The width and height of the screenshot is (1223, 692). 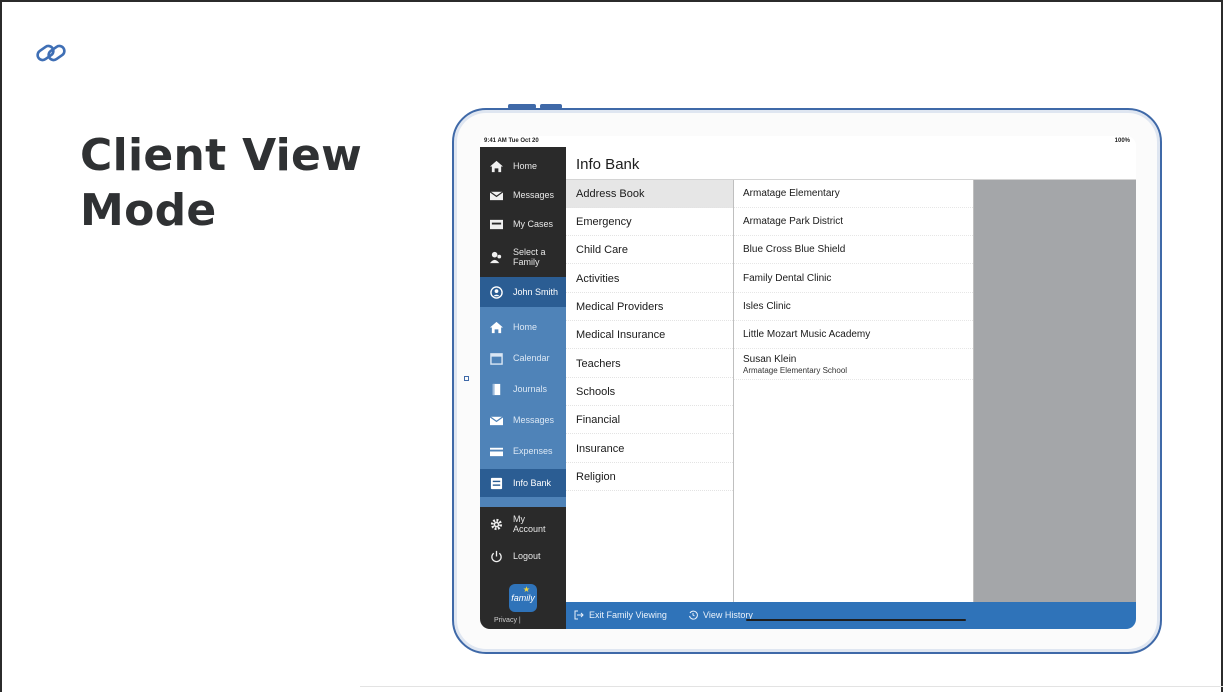 What do you see at coordinates (221, 183) in the screenshot?
I see `slide-title: Client View Mode` at bounding box center [221, 183].